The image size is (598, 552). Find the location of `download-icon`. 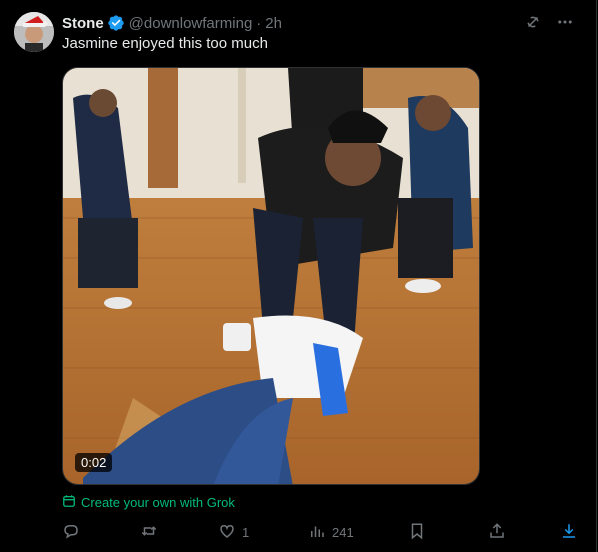

download-icon is located at coordinates (569, 532).